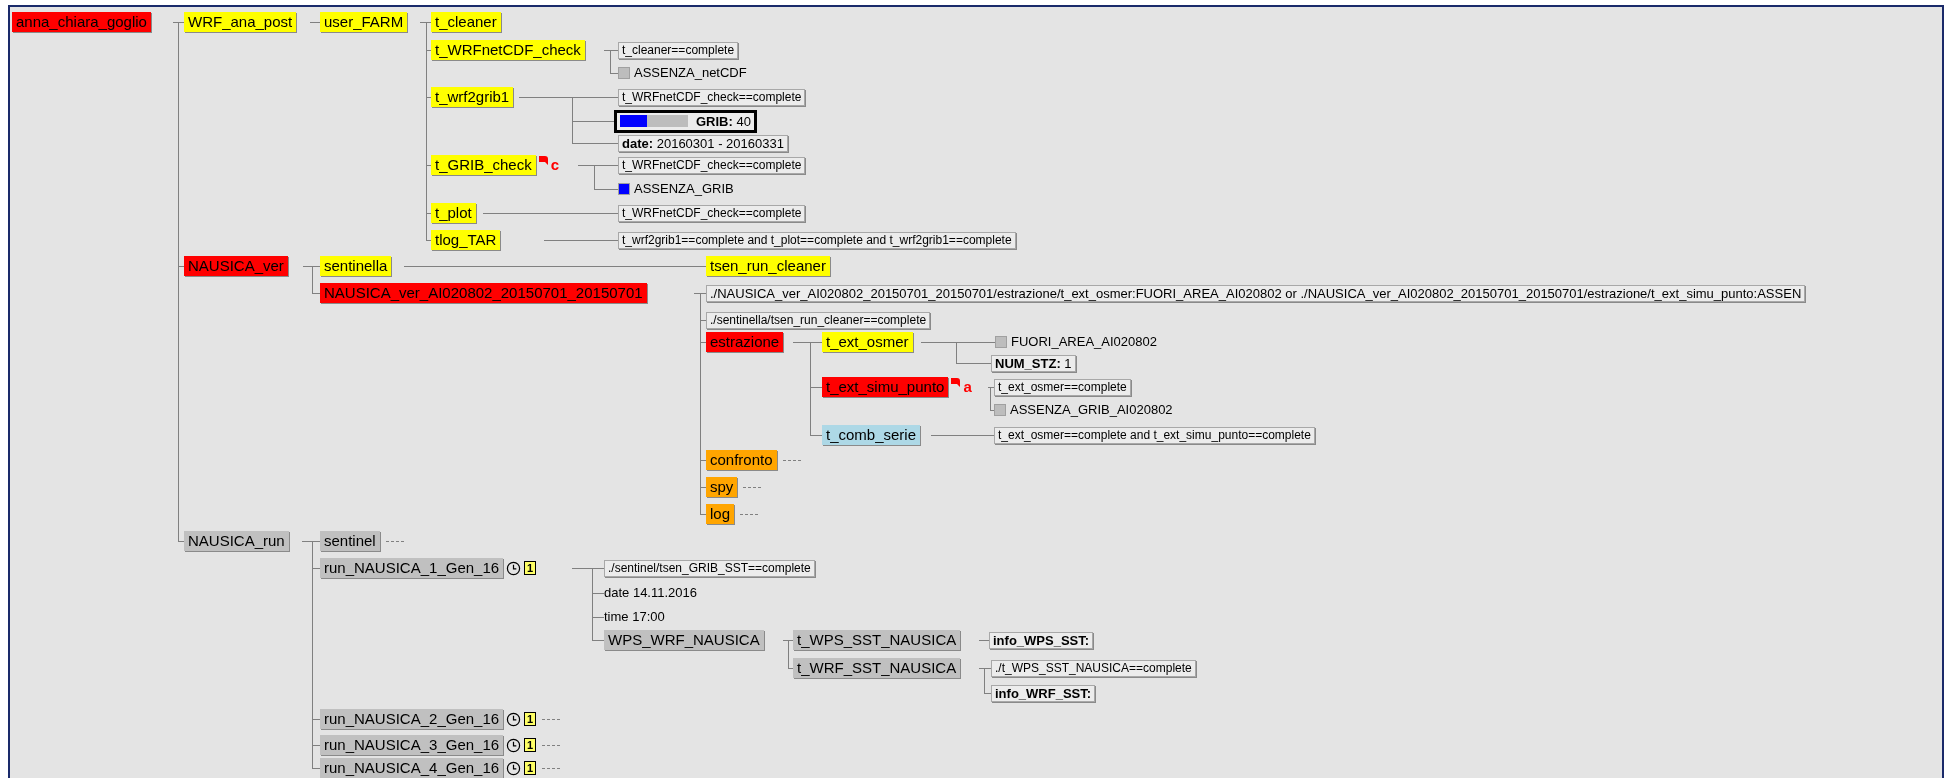  I want to click on trigger-expression: ./sentinella/tsen_run_cleaner==complete, so click(818, 320).